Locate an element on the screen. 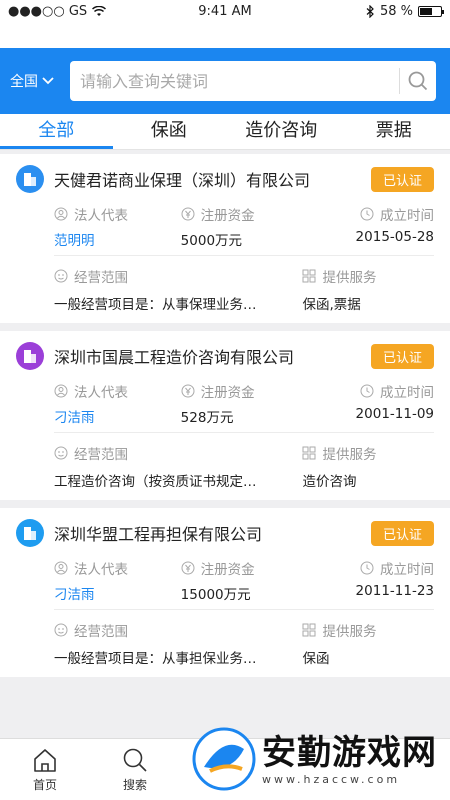 Image resolution: width=450 pixels, height=800 pixels. status-bar: ●●●○○ GS 9:41 AM 58 % is located at coordinates (225, 11).